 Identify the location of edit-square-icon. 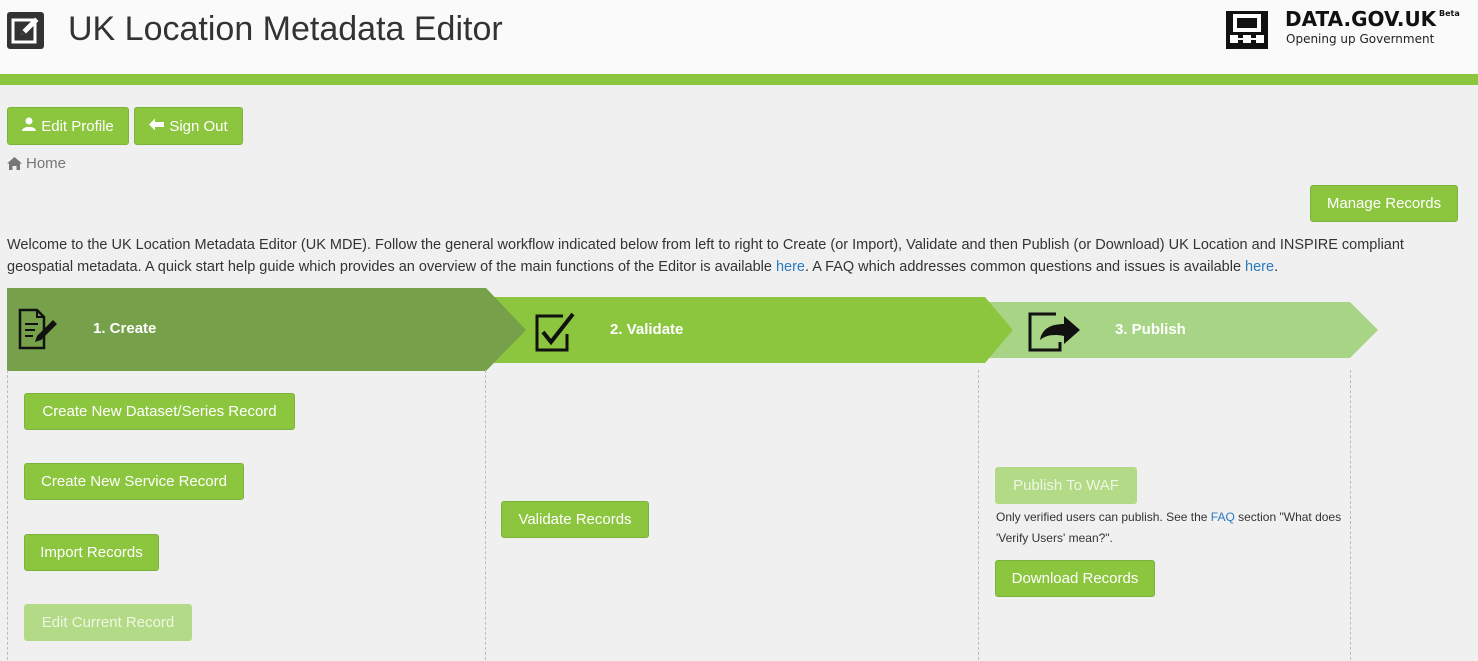
(25, 30).